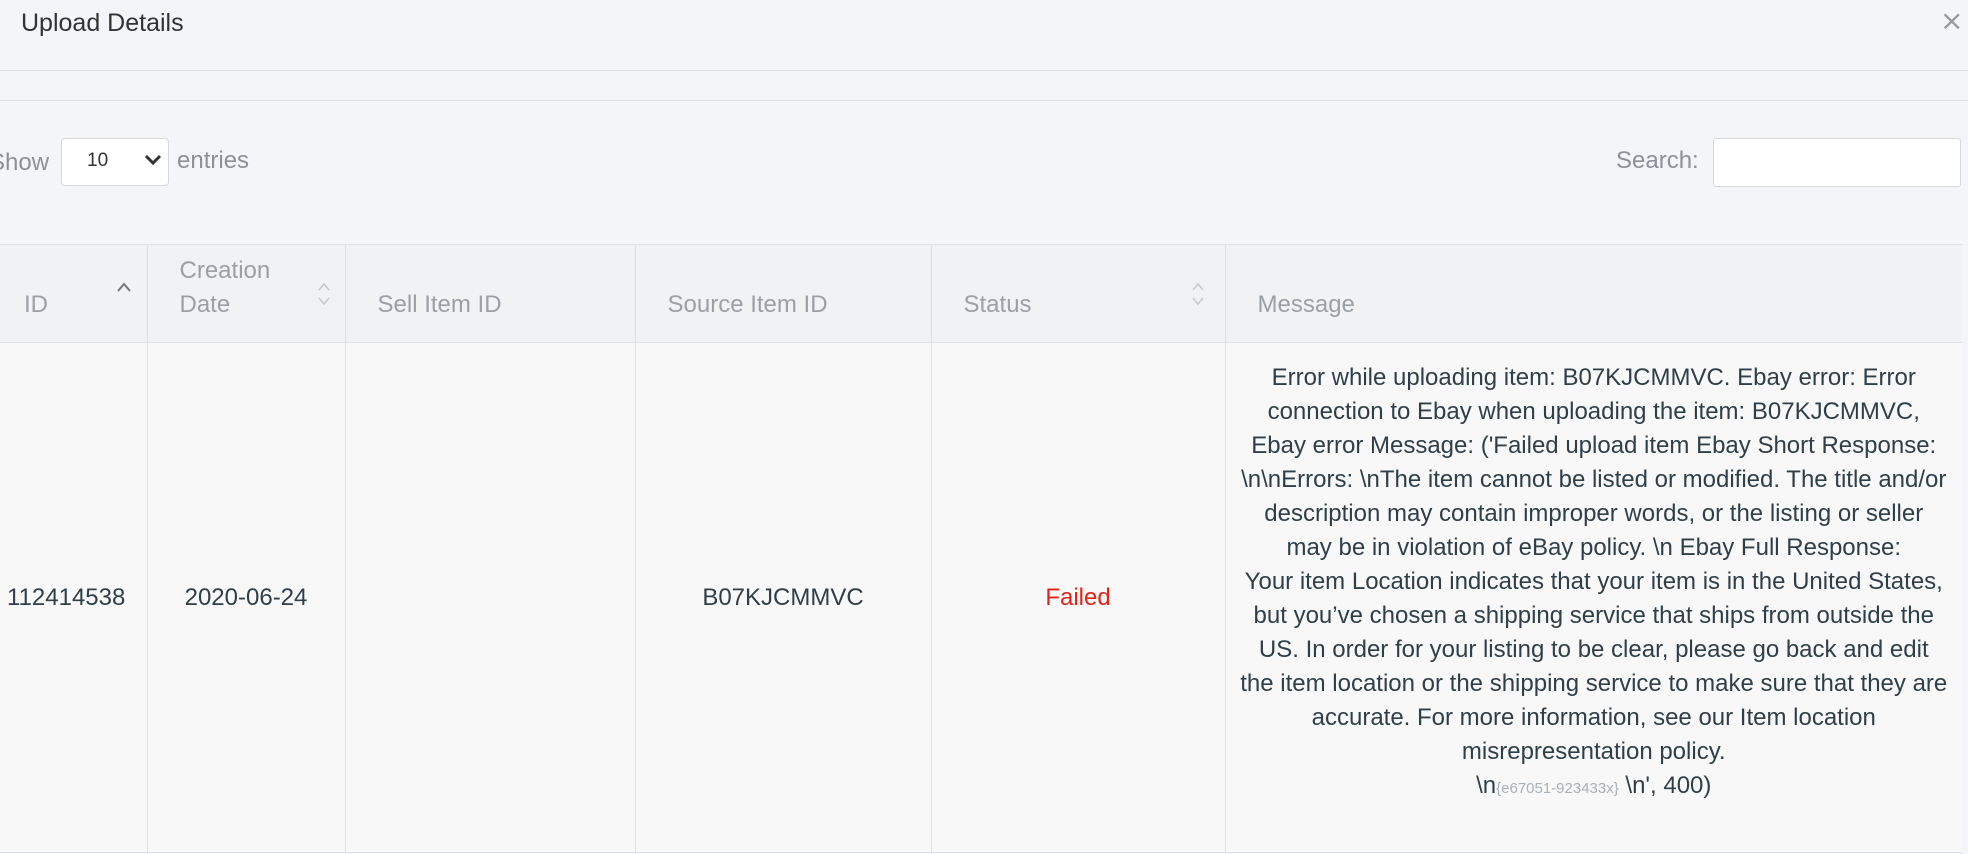  What do you see at coordinates (489, 597) in the screenshot?
I see `cell-sell-item-id` at bounding box center [489, 597].